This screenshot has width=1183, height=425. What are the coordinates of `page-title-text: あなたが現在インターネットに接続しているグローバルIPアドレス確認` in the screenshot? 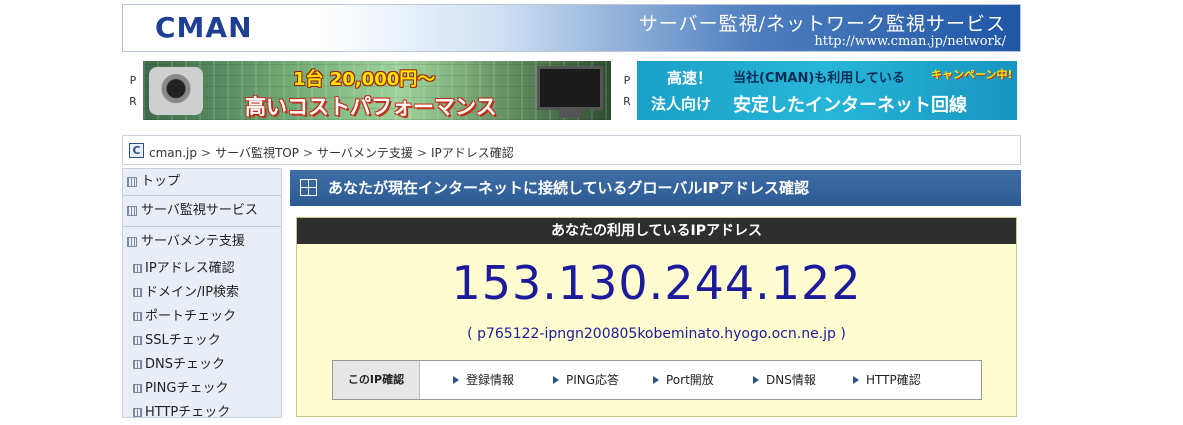 It's located at (568, 188).